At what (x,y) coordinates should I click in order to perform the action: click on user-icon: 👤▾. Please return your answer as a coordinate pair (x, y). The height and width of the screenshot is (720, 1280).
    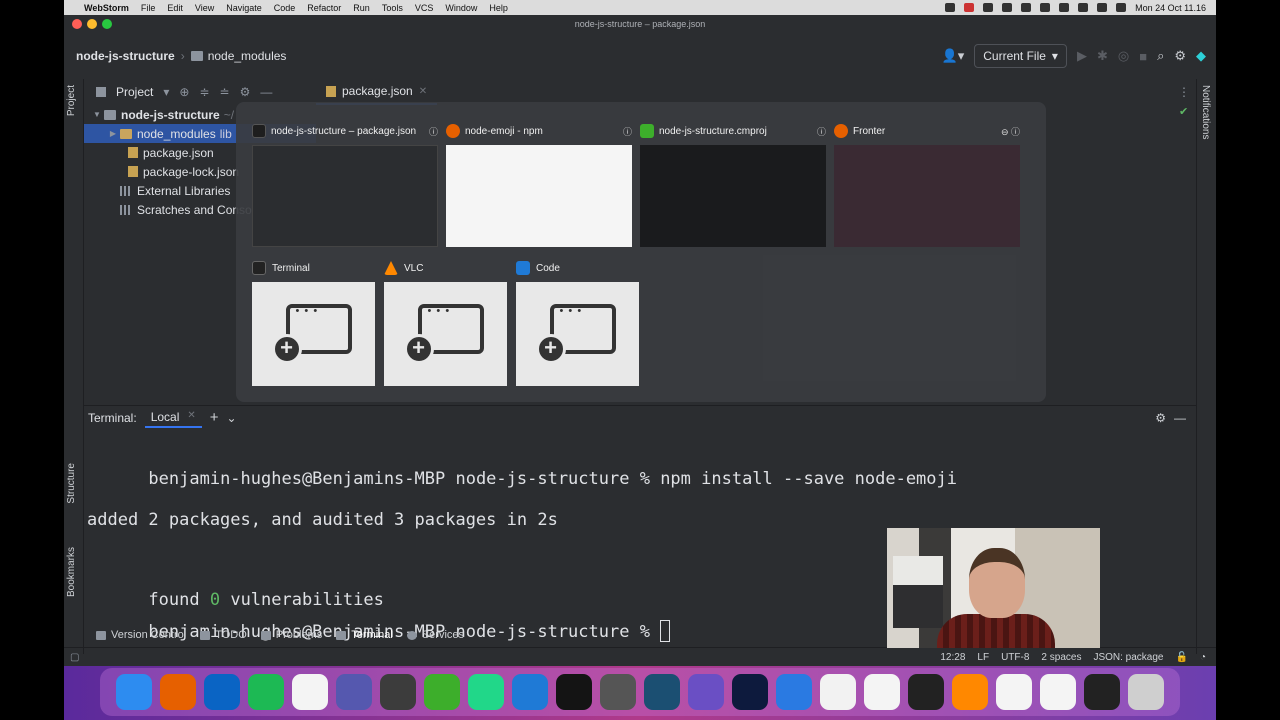
    Looking at the image, I should click on (953, 56).